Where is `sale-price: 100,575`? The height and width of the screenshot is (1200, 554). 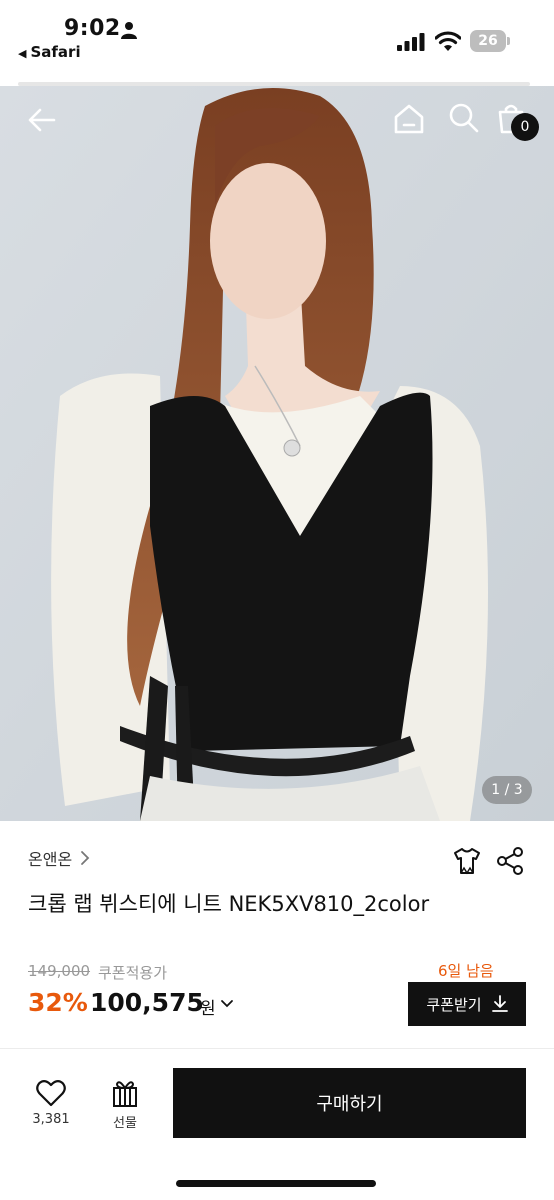 sale-price: 100,575 is located at coordinates (147, 1002).